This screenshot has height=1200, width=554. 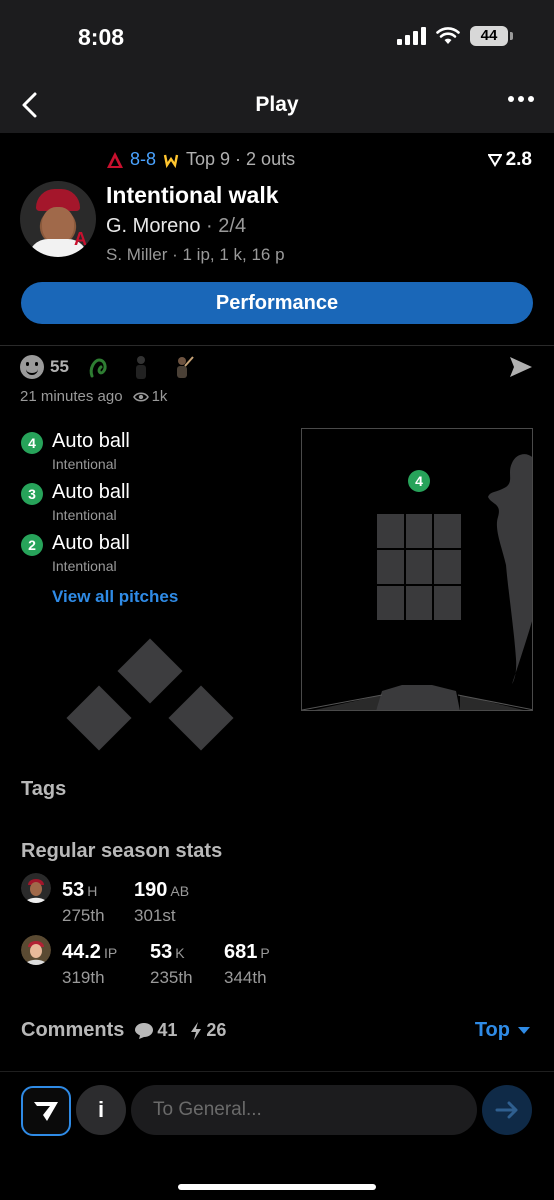 I want to click on page-title: Play, so click(x=277, y=104).